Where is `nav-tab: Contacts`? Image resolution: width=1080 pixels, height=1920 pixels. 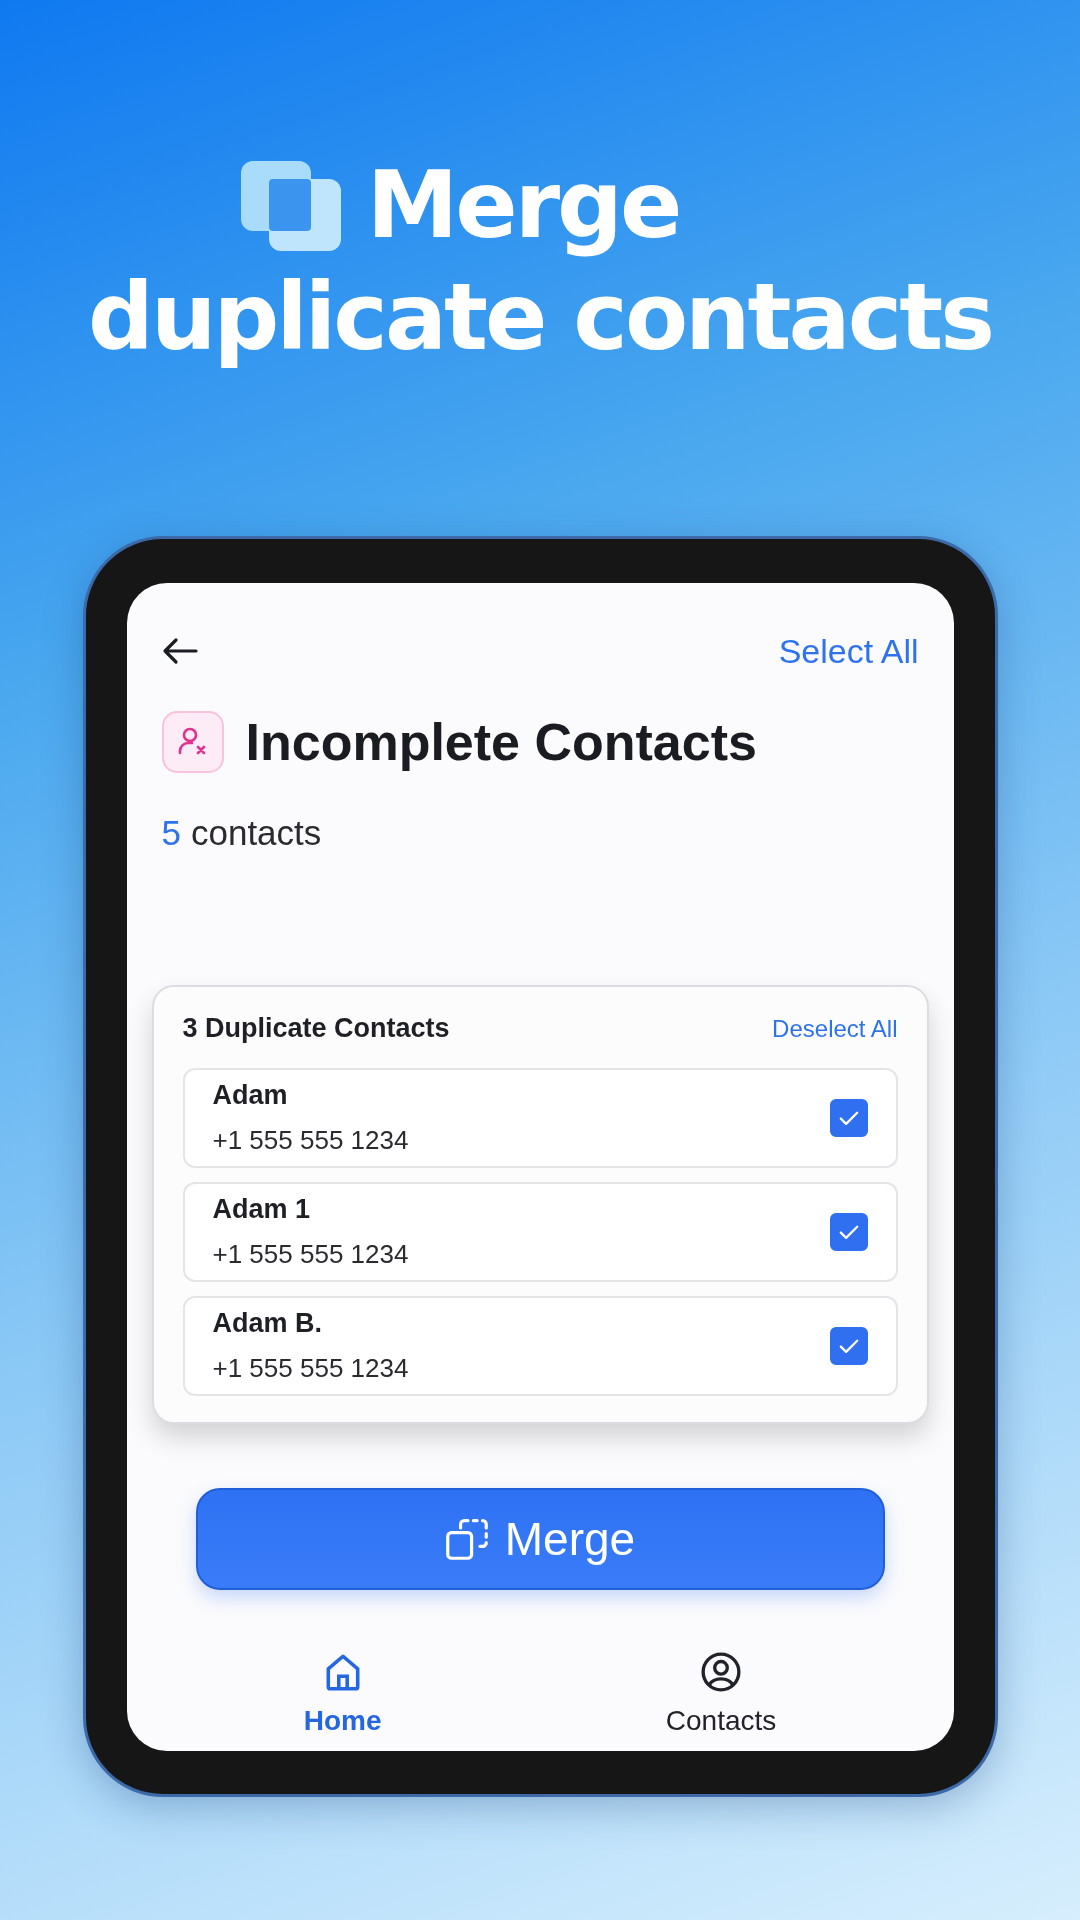
nav-tab: Contacts is located at coordinates (721, 1694).